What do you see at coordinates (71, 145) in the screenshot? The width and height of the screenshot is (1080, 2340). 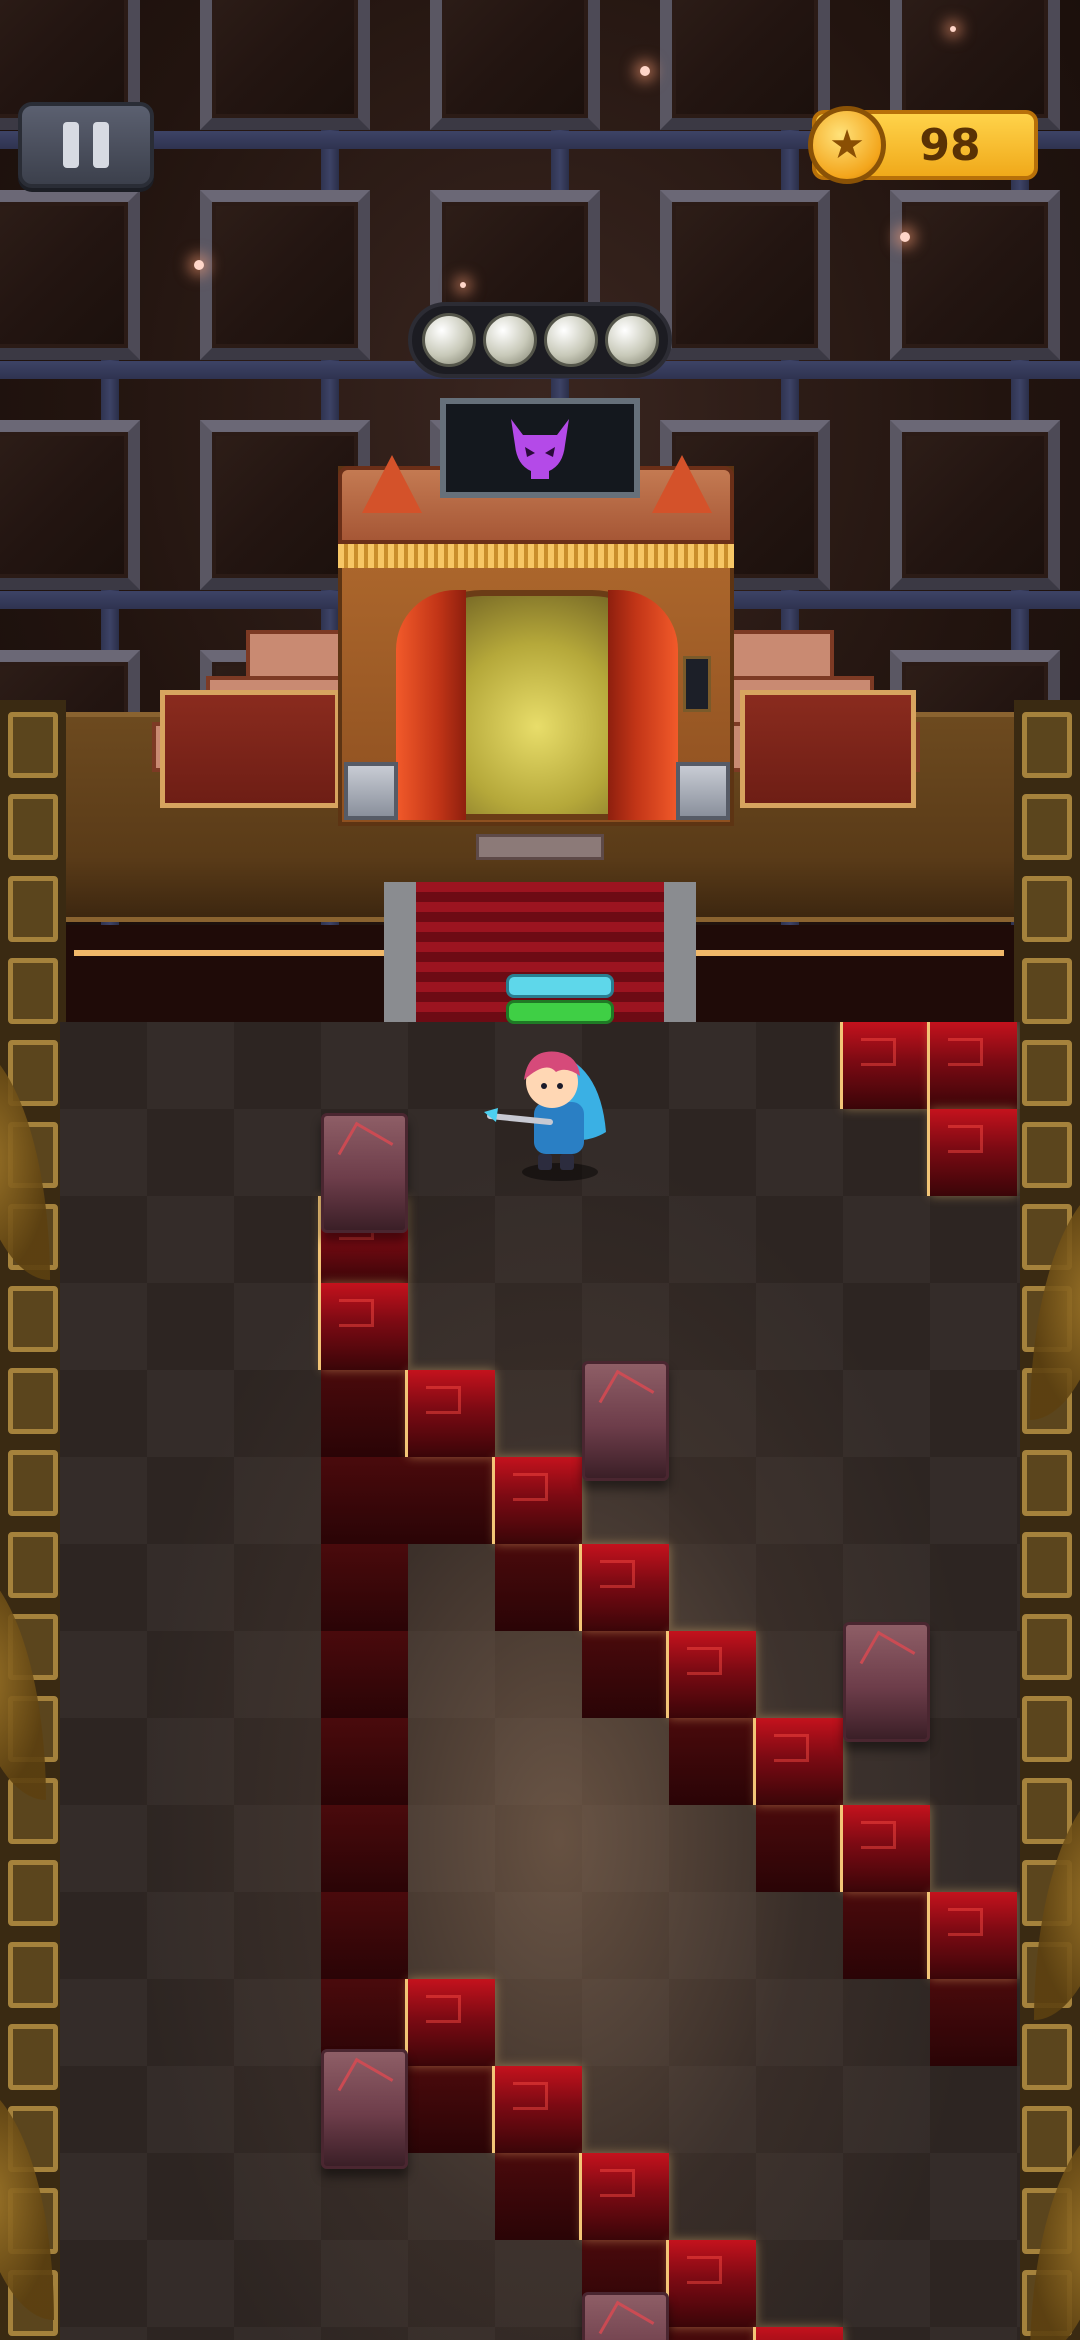 I see `pause-icon` at bounding box center [71, 145].